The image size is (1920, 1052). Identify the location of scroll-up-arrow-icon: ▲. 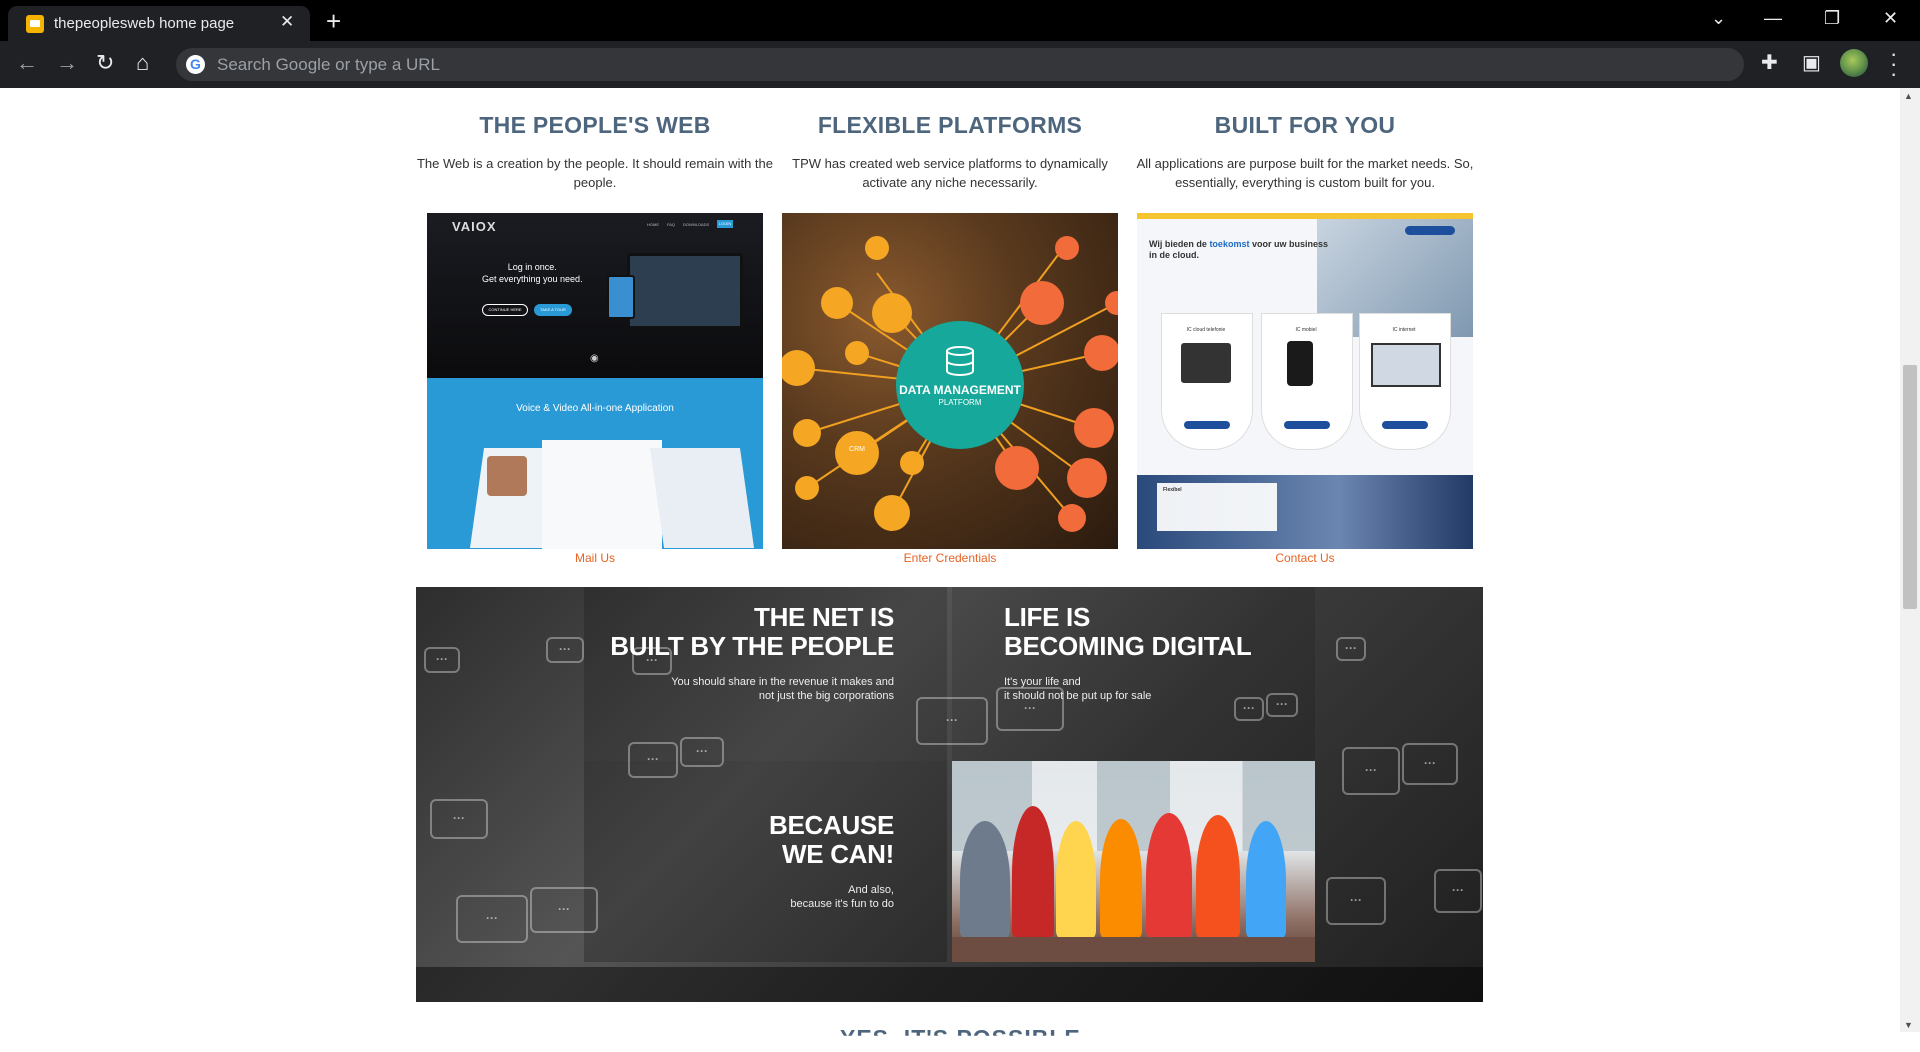
(1908, 96).